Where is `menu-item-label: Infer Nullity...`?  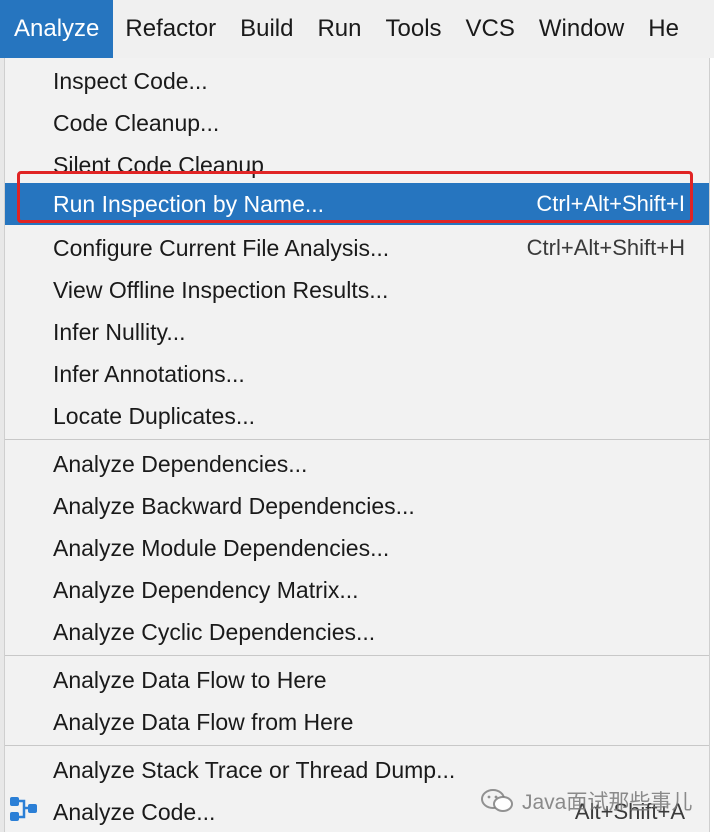 menu-item-label: Infer Nullity... is located at coordinates (119, 331).